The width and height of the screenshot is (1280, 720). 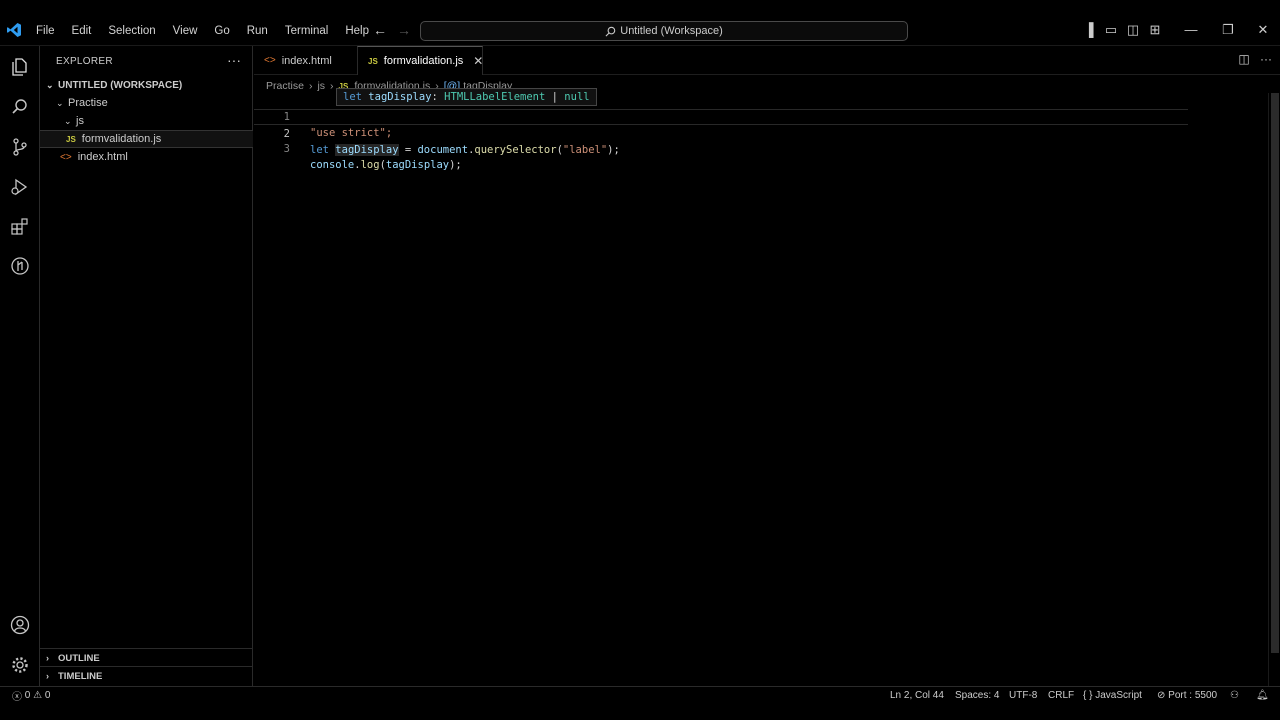 What do you see at coordinates (146, 157) in the screenshot?
I see `file-index-html: <> index.html` at bounding box center [146, 157].